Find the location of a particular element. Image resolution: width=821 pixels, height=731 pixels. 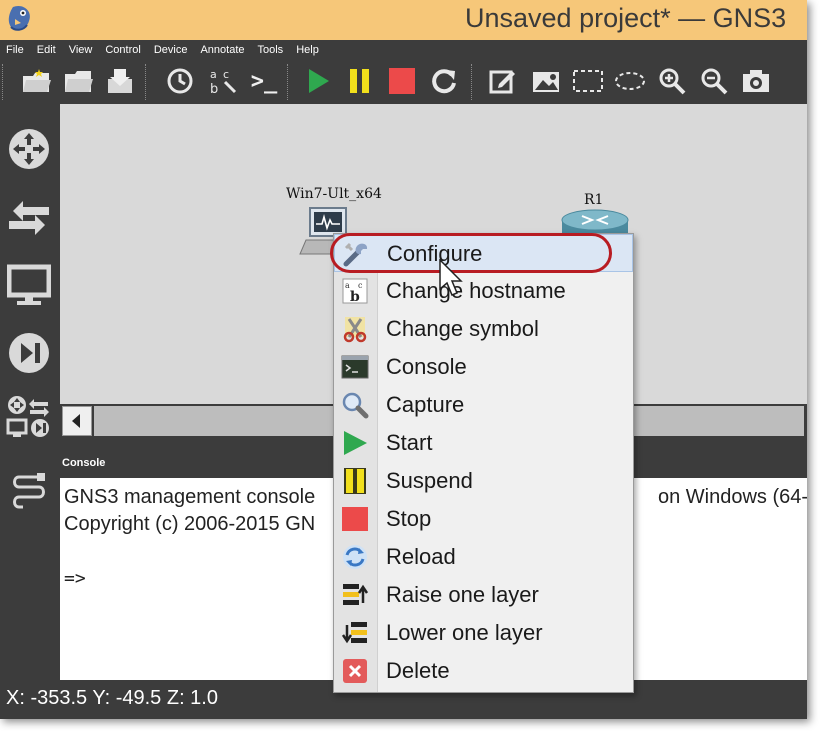

node-label-win7: Win7-Ult_x64 is located at coordinates (334, 194).